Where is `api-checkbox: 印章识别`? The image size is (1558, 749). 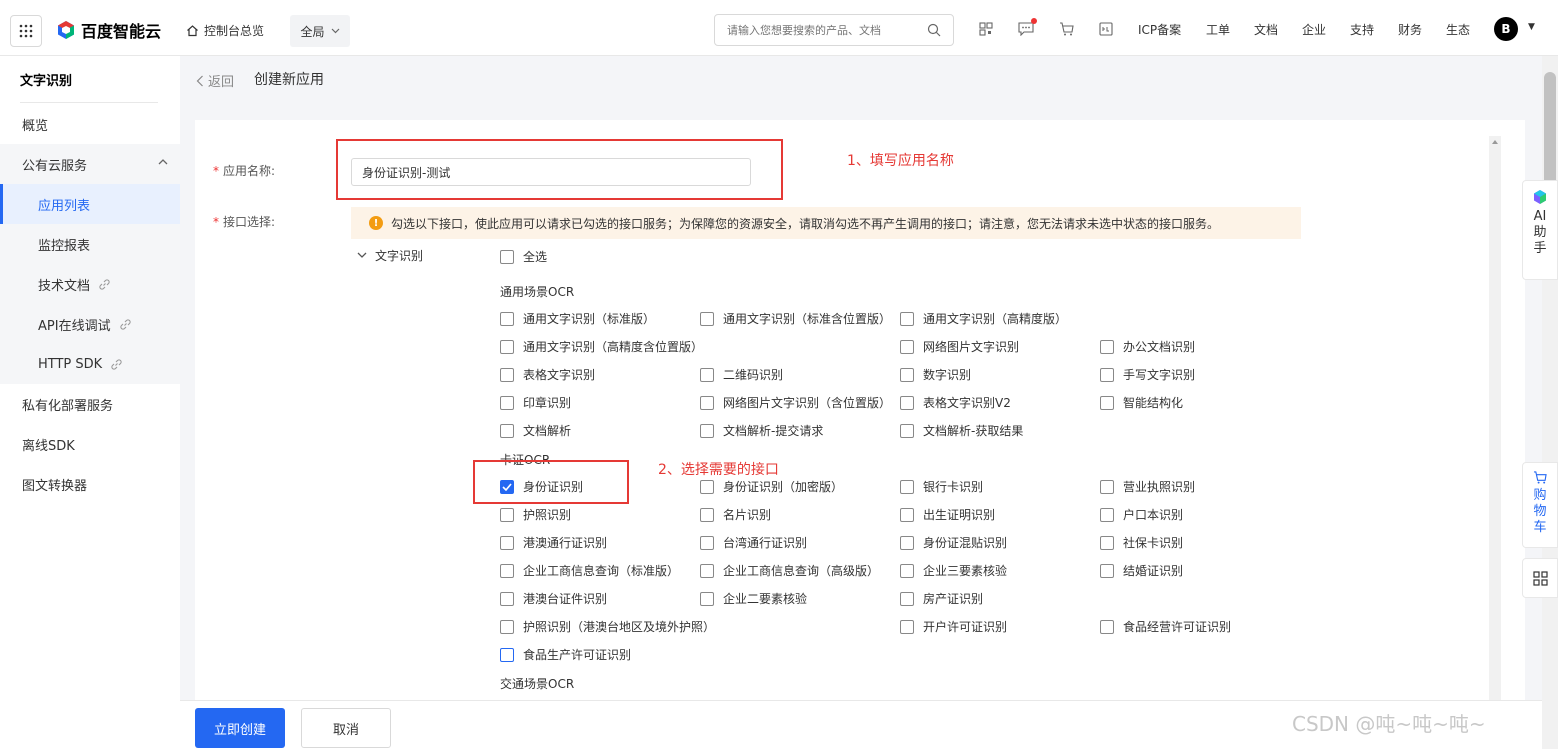 api-checkbox: 印章识别 is located at coordinates (535, 402).